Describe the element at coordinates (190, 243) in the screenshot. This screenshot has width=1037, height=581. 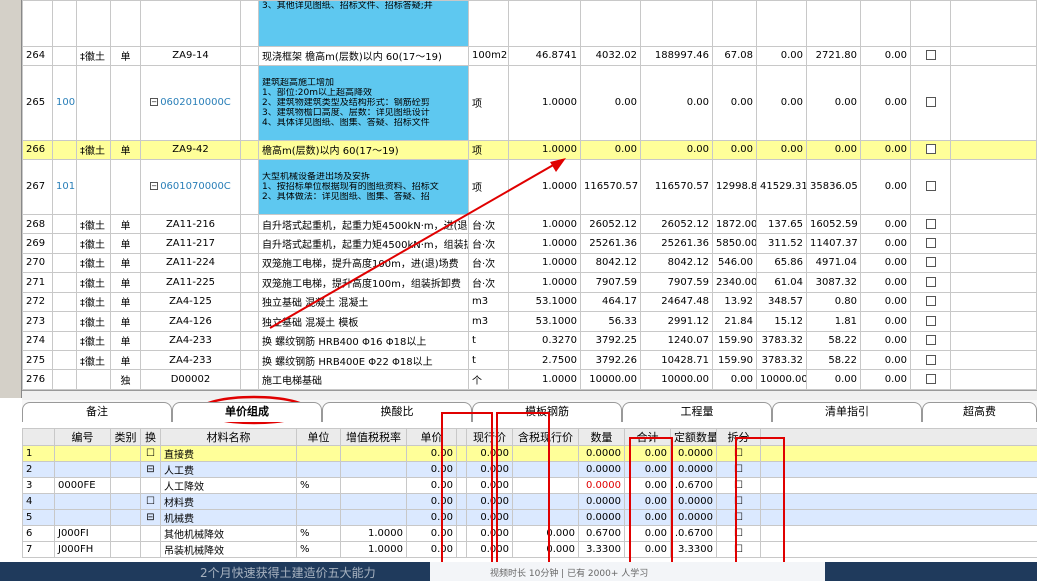
I see `cell: ZA11-217` at that location.